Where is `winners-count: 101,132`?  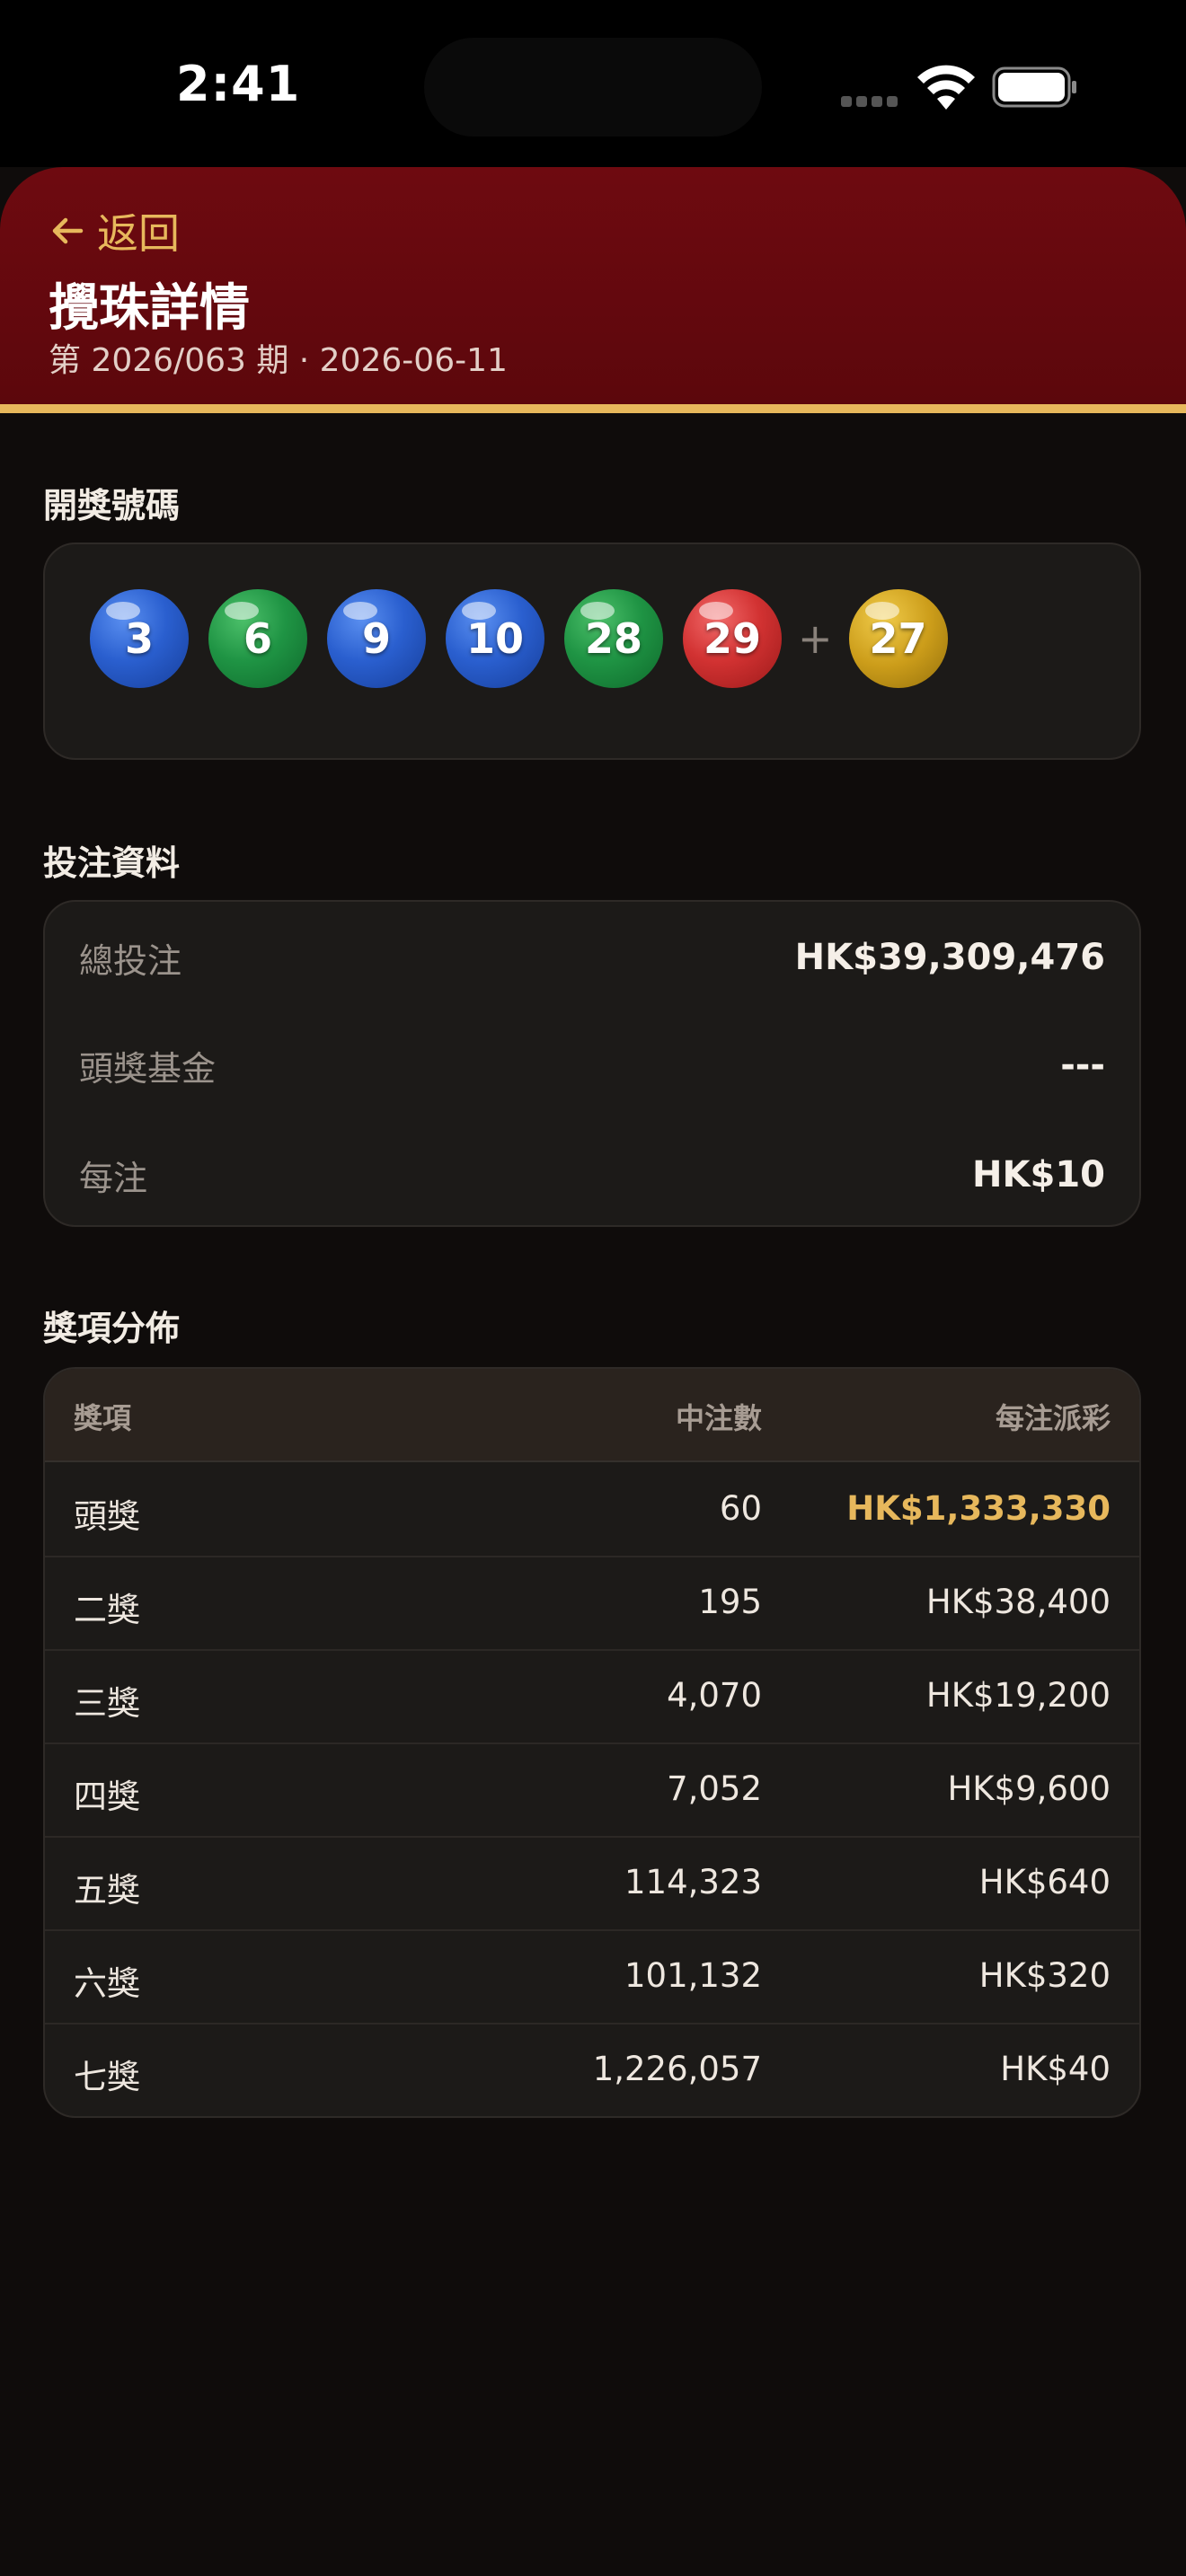
winners-count: 101,132 is located at coordinates (693, 1975).